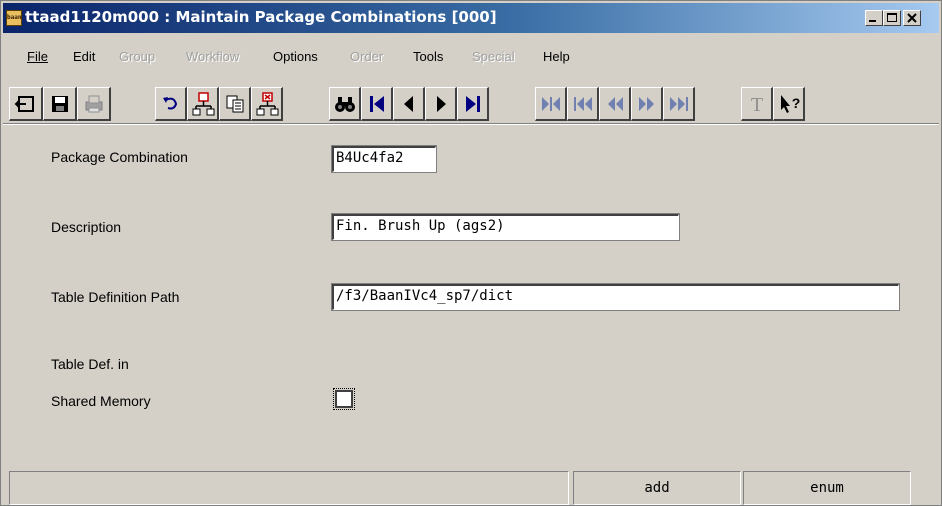  I want to click on shared-memory-label-line2: Shared Memory, so click(101, 401).